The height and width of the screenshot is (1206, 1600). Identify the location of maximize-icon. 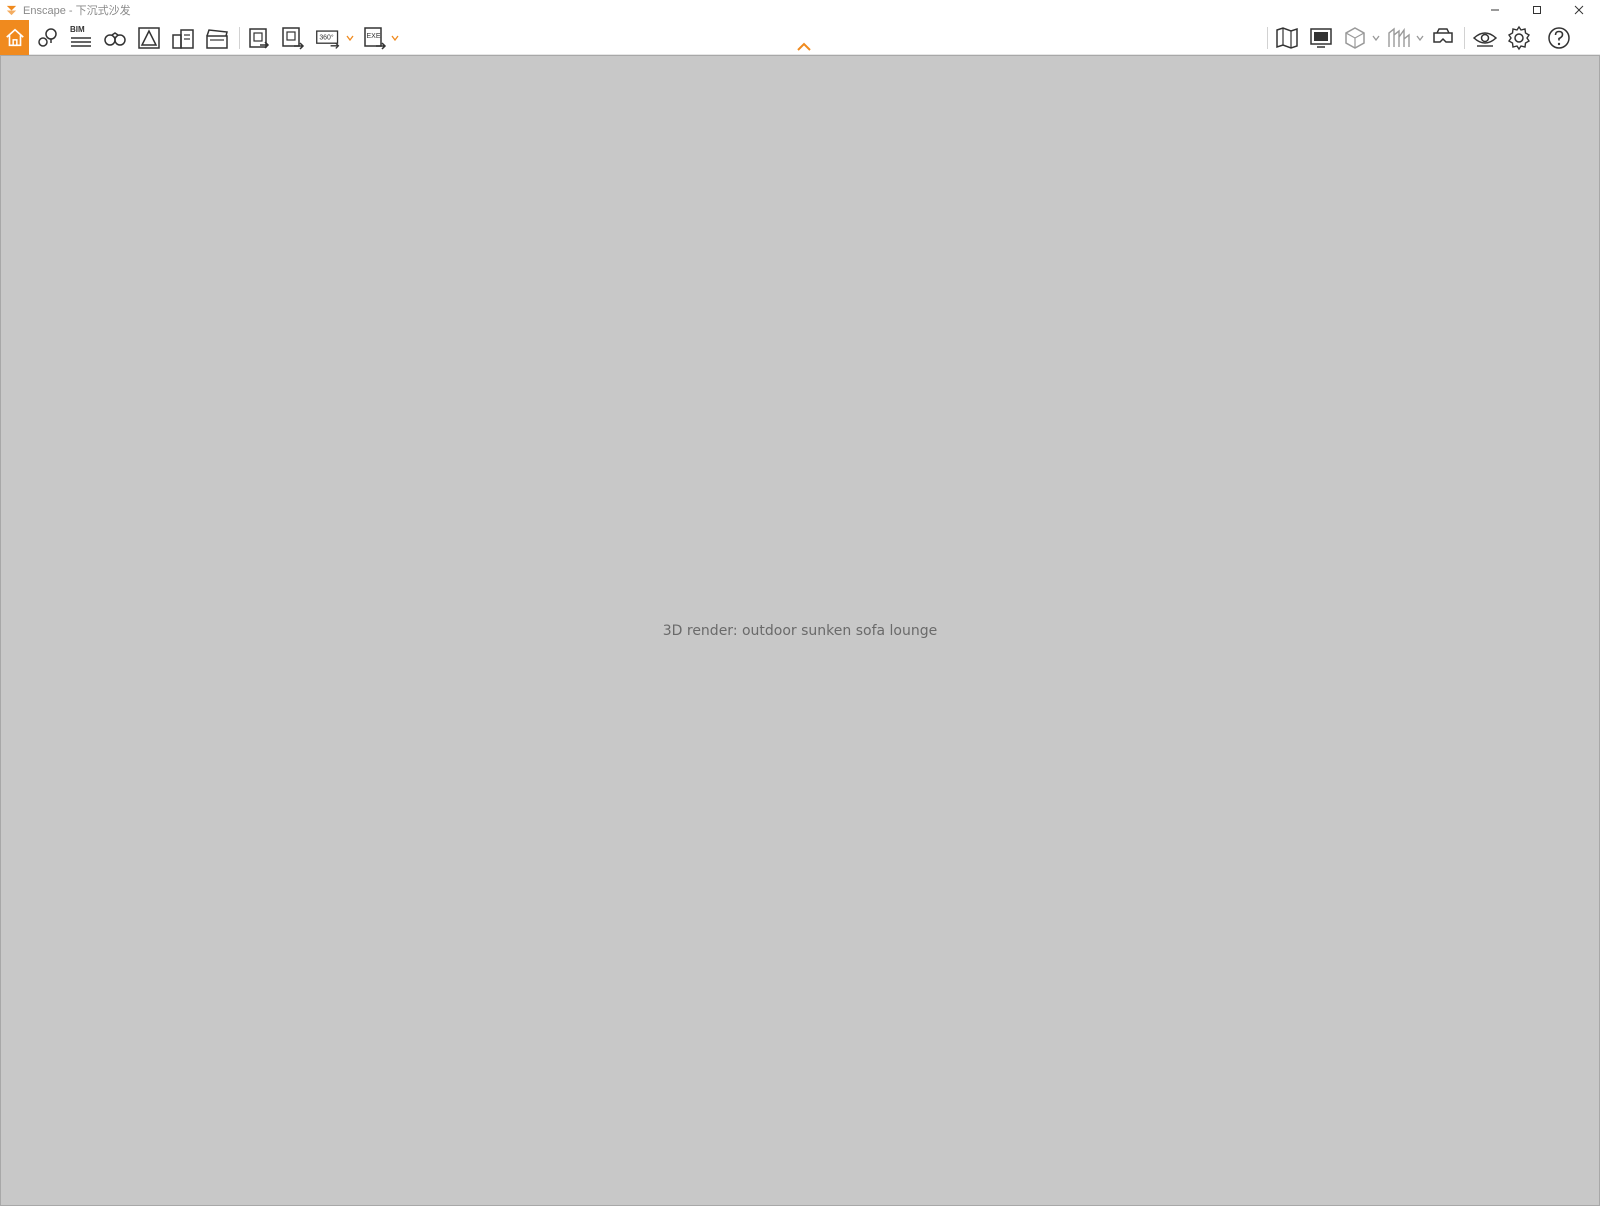
(1537, 10).